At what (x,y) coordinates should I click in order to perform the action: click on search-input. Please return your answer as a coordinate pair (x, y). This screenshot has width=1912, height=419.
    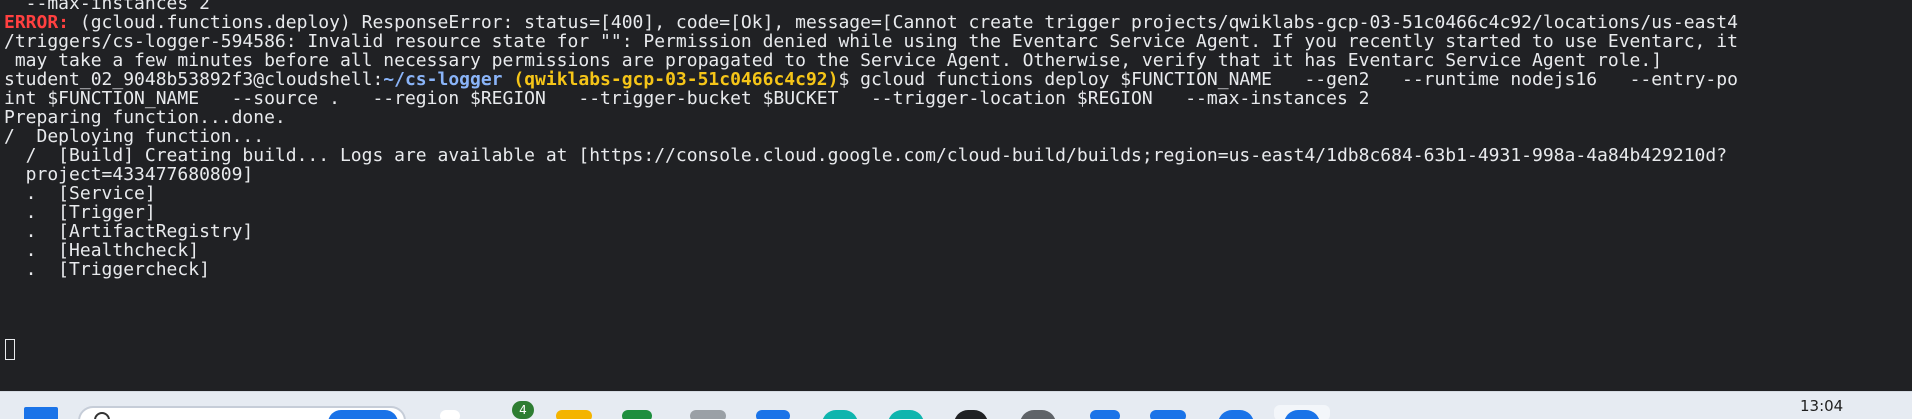
    Looking at the image, I should click on (242, 412).